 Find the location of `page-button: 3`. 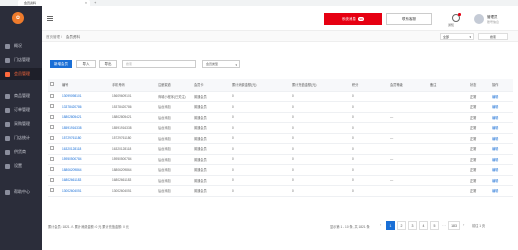

page-button: 3 is located at coordinates (412, 225).